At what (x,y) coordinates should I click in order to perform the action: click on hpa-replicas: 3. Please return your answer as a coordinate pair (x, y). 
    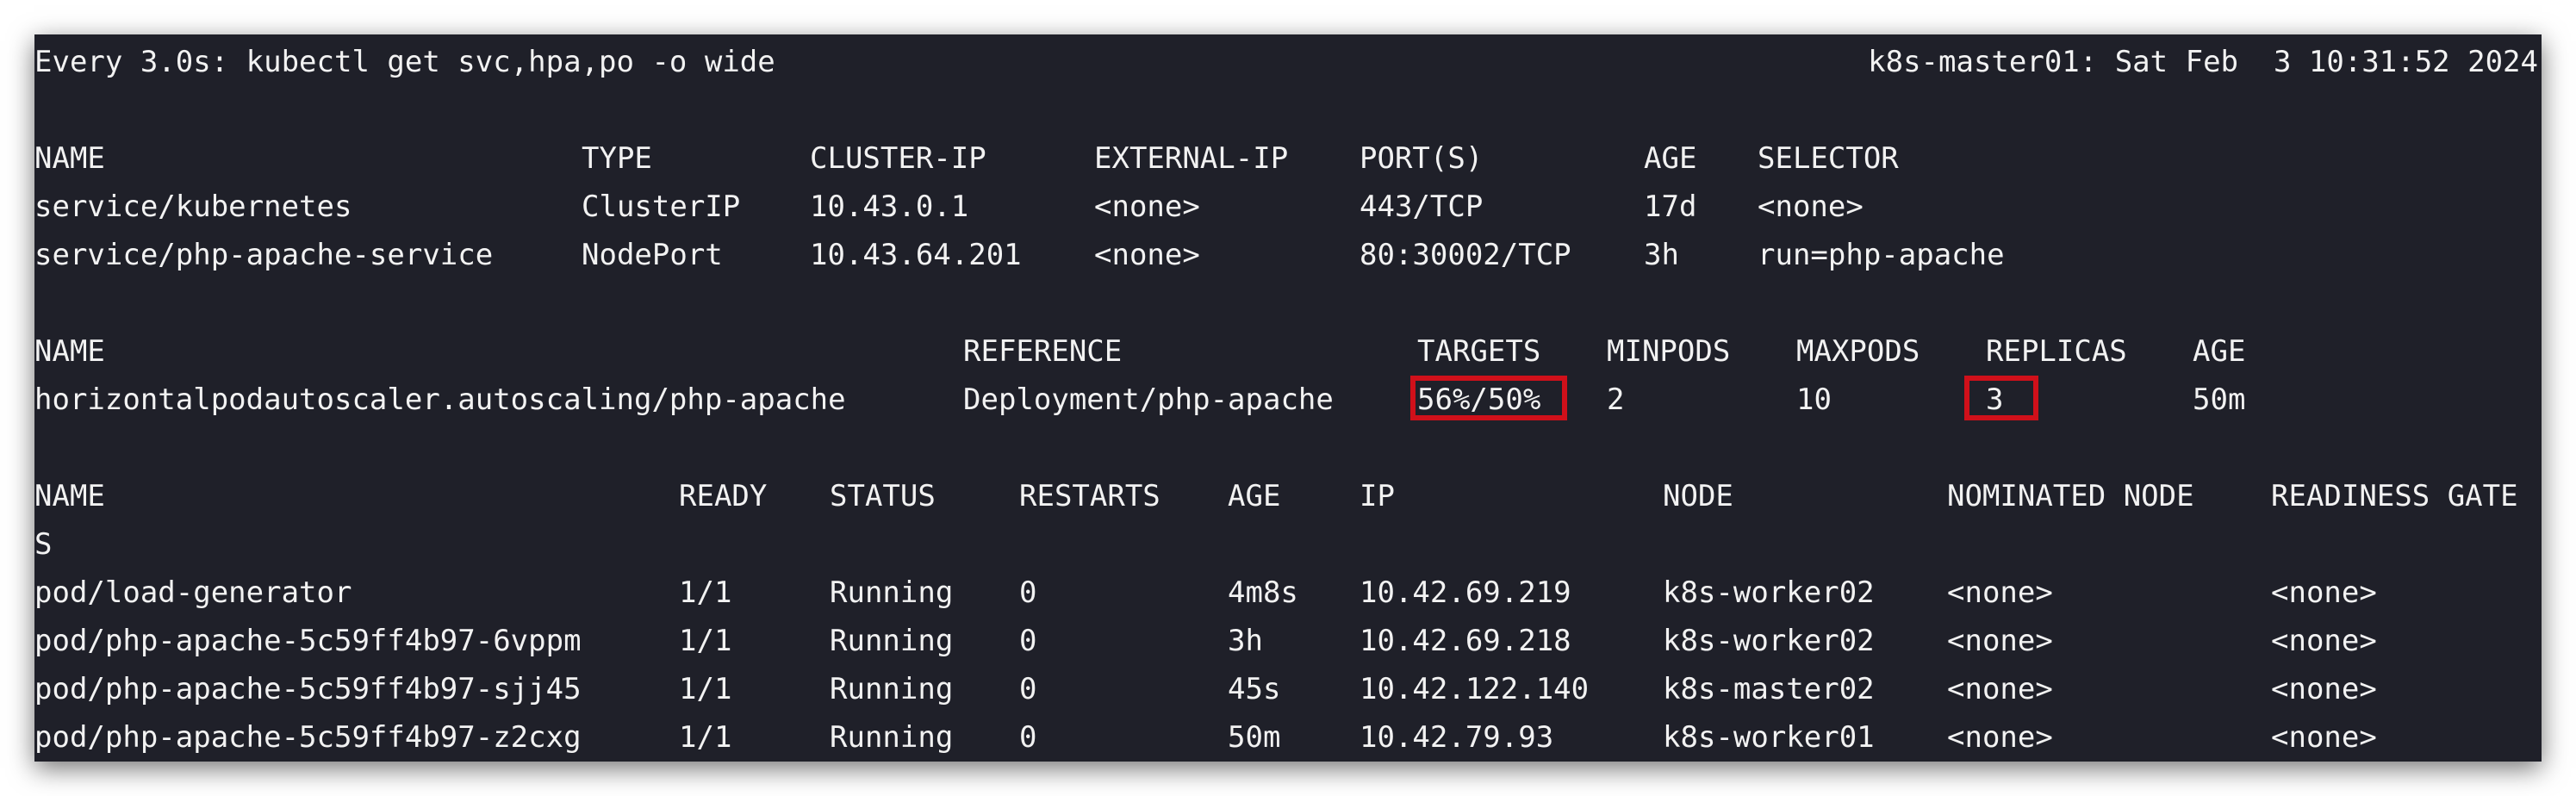
    Looking at the image, I should click on (1995, 399).